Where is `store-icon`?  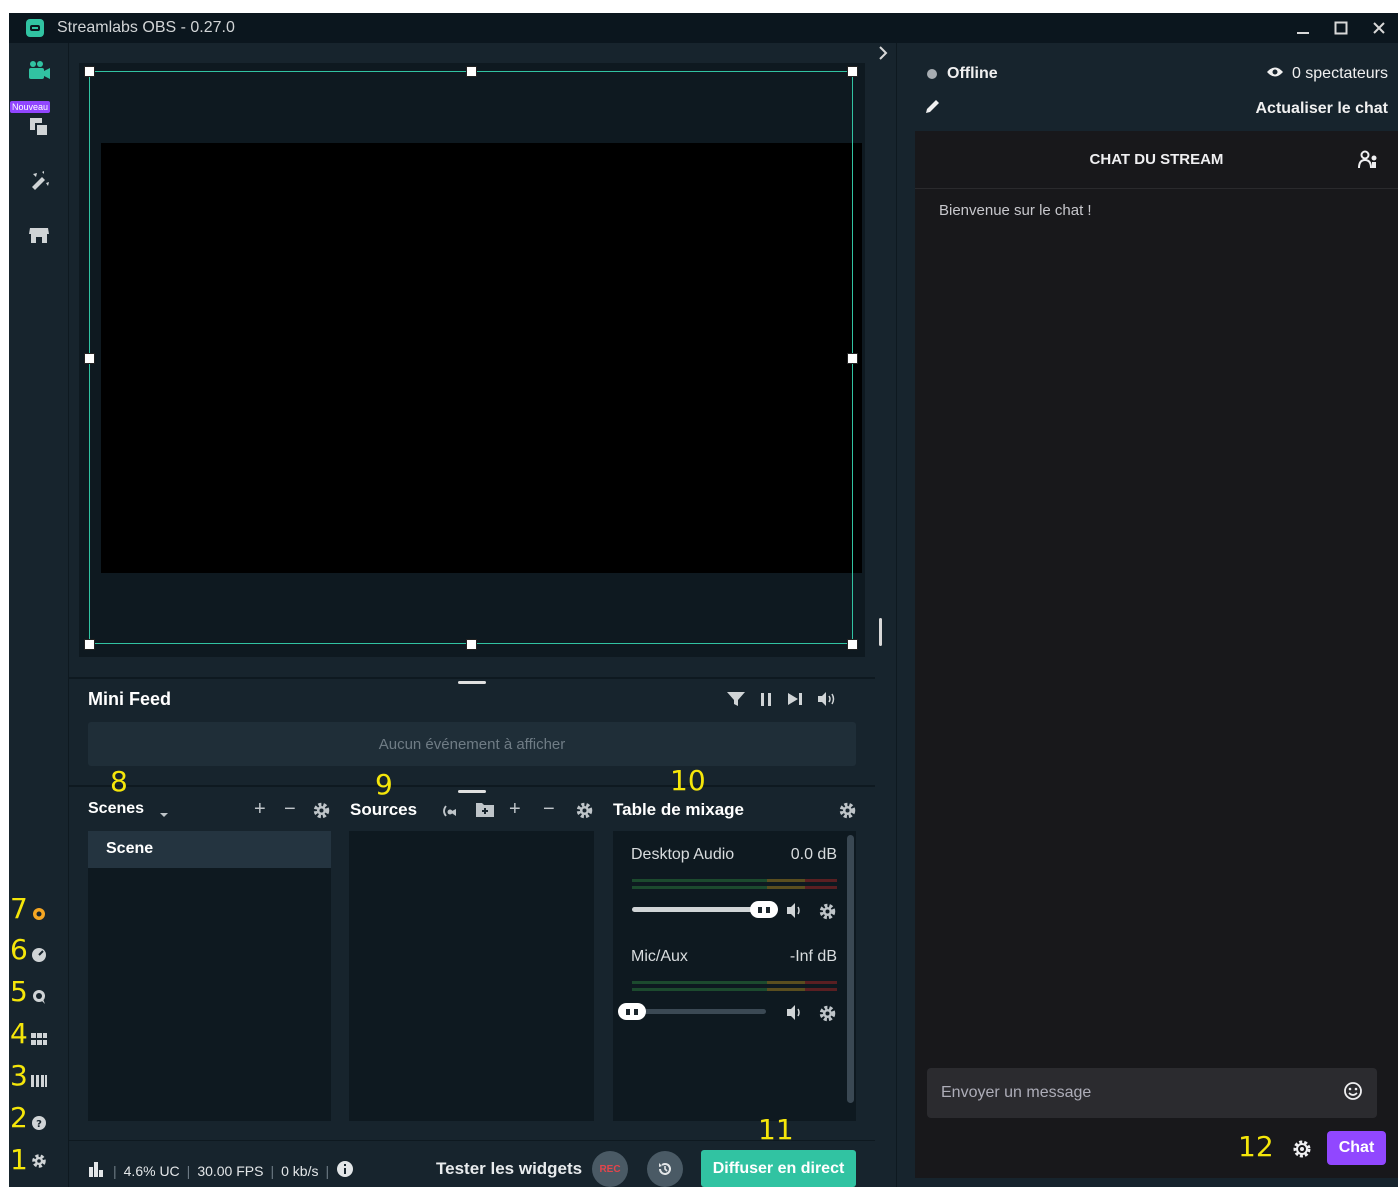 store-icon is located at coordinates (39, 235).